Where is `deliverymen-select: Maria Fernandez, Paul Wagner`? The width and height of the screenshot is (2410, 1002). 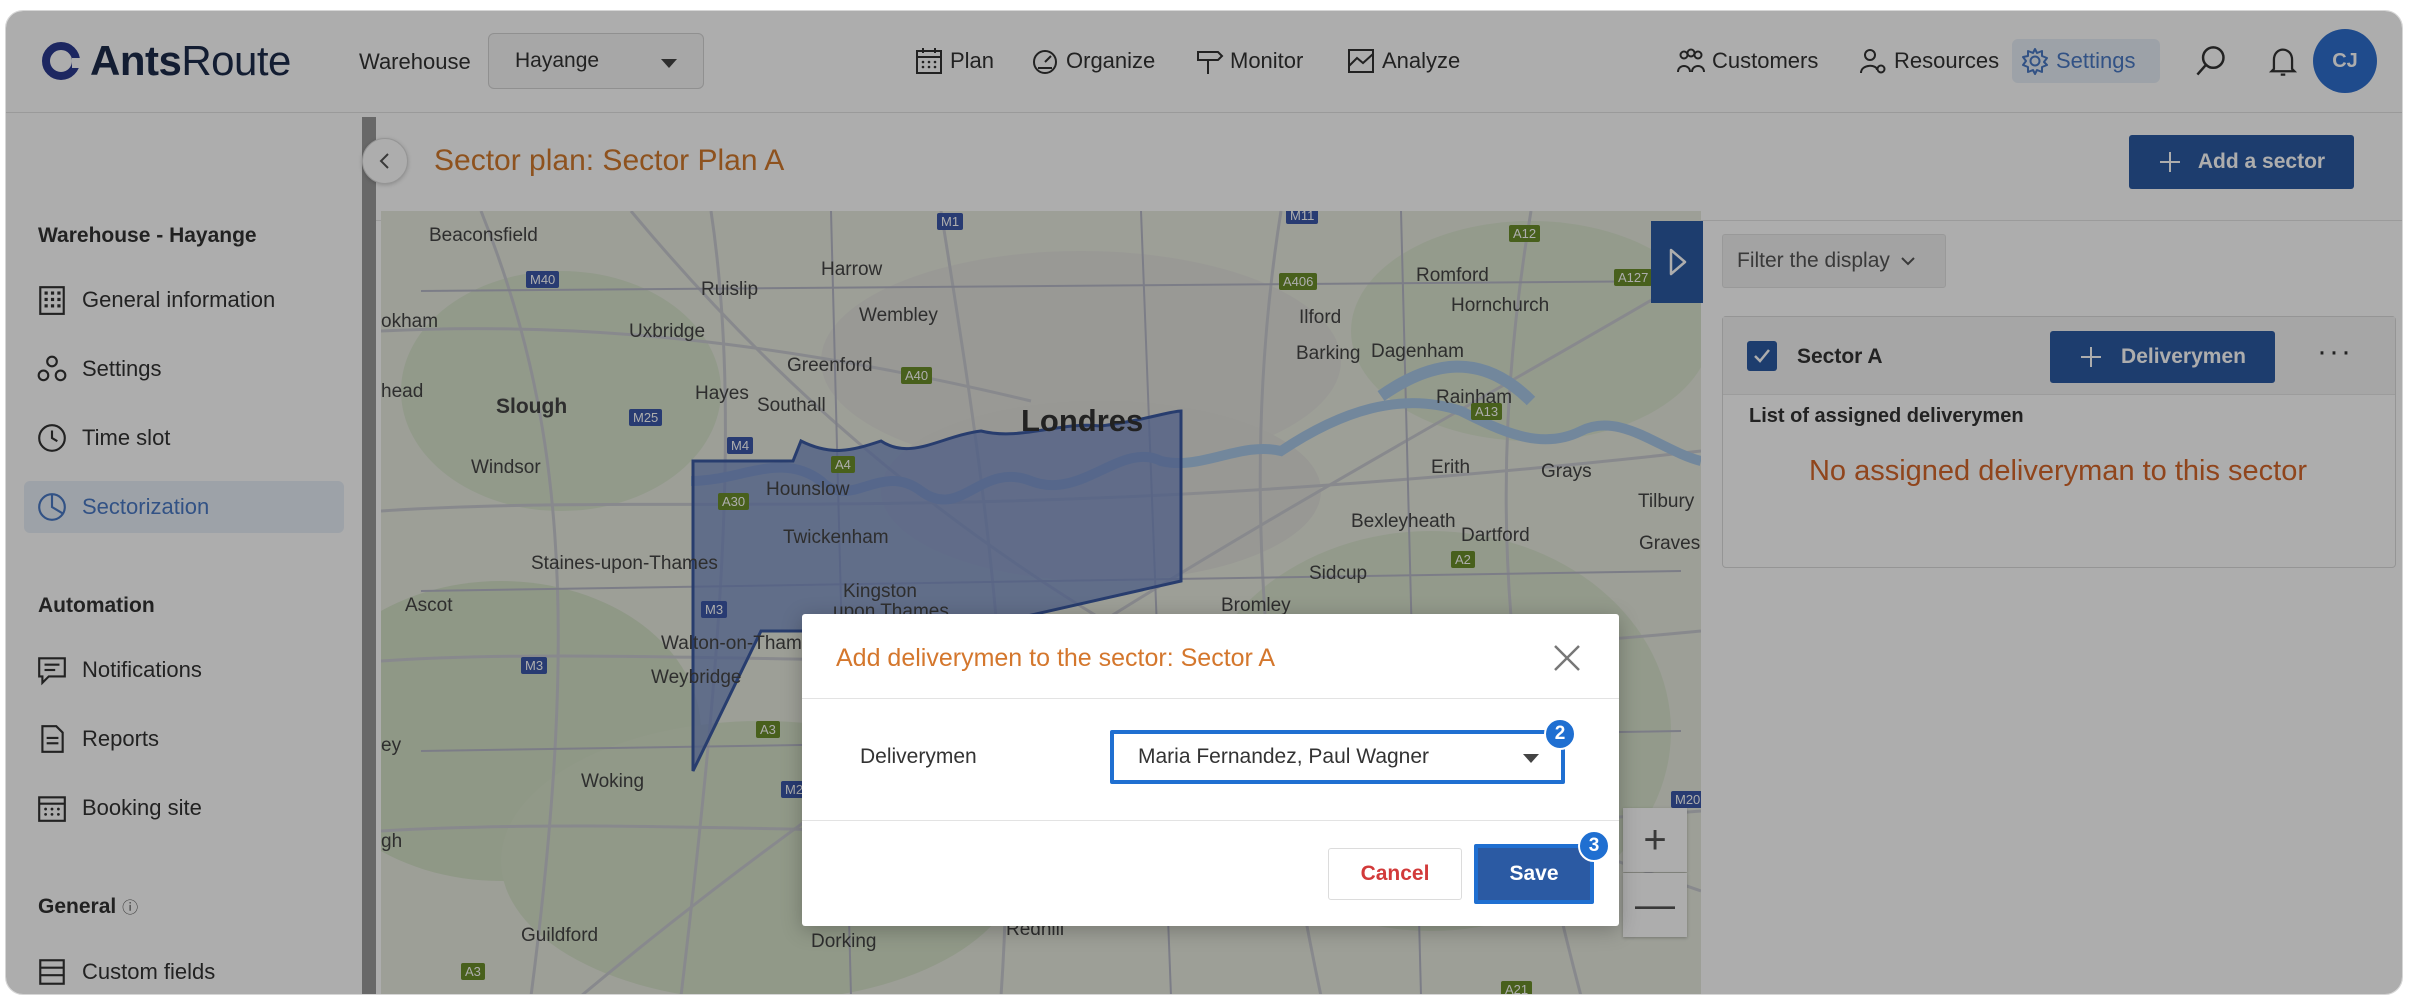 deliverymen-select: Maria Fernandez, Paul Wagner is located at coordinates (1337, 757).